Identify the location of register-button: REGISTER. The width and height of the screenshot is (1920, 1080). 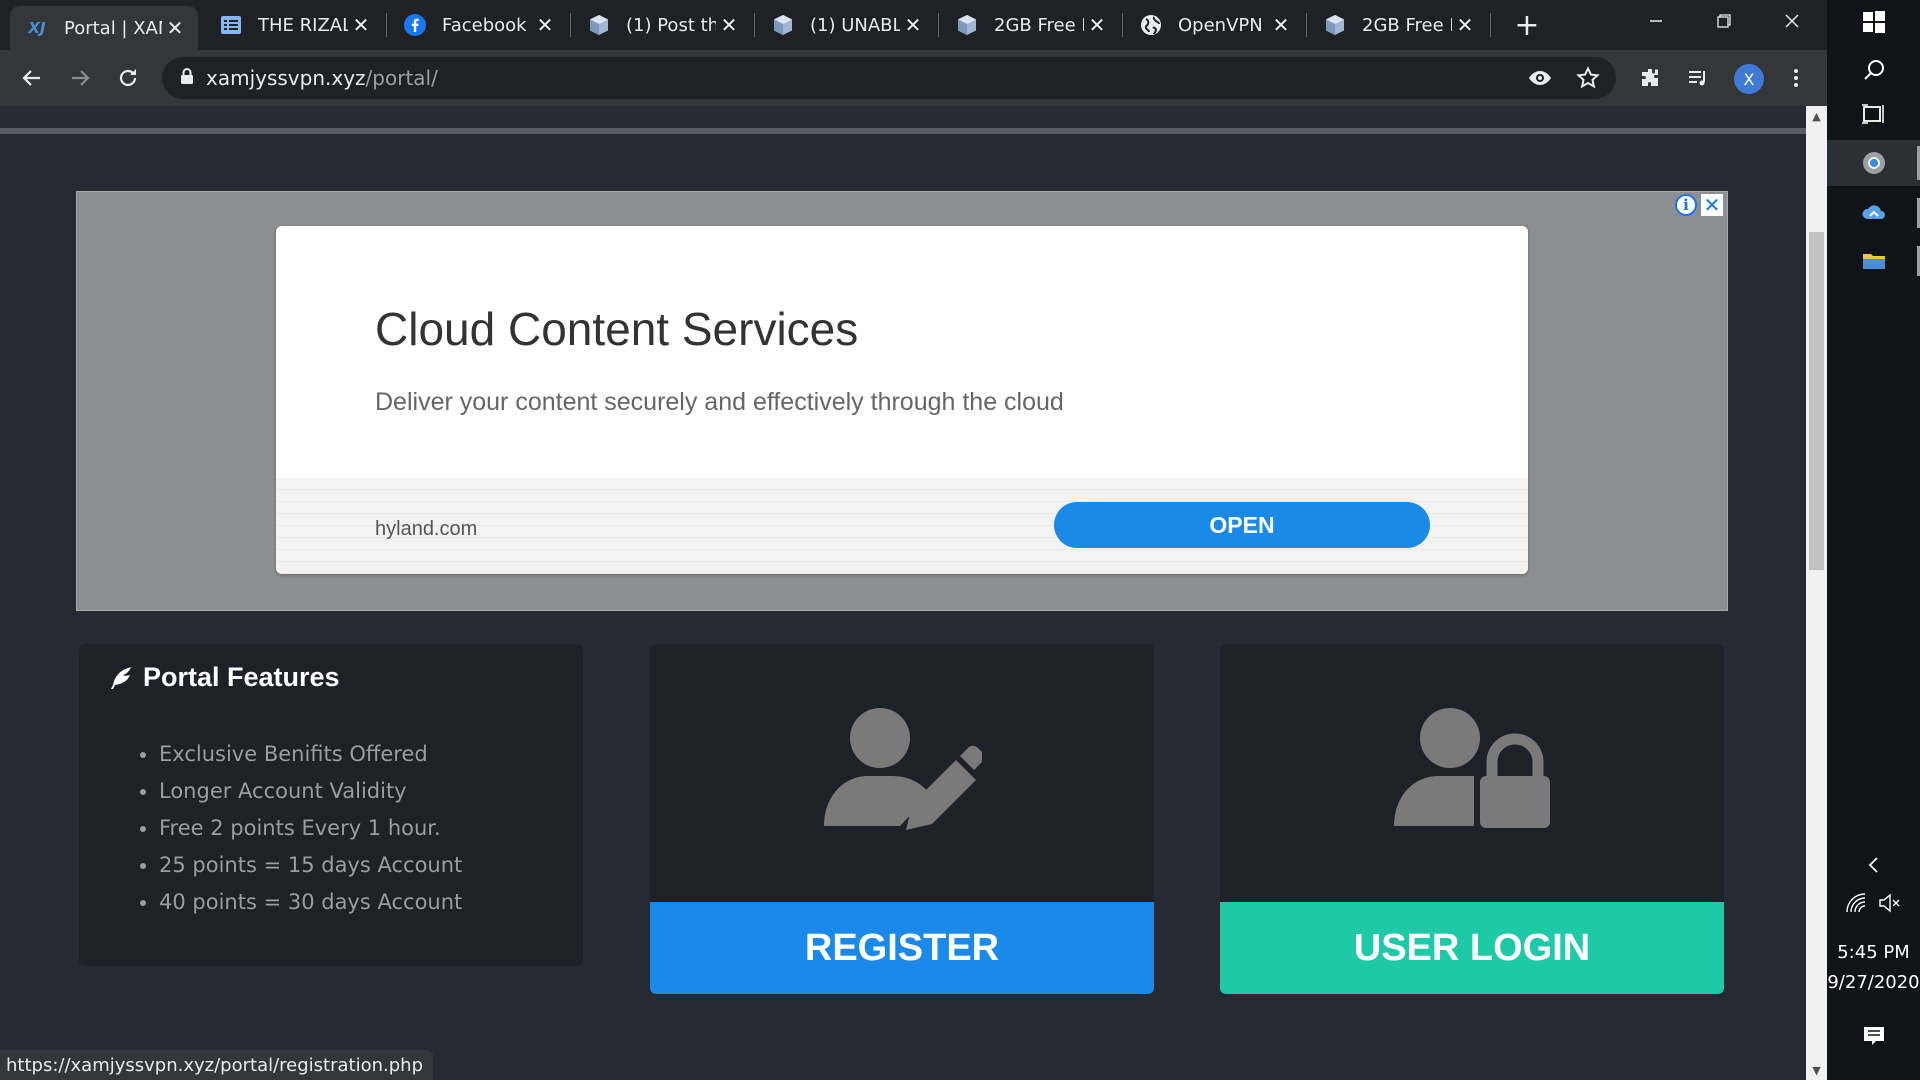
(902, 948).